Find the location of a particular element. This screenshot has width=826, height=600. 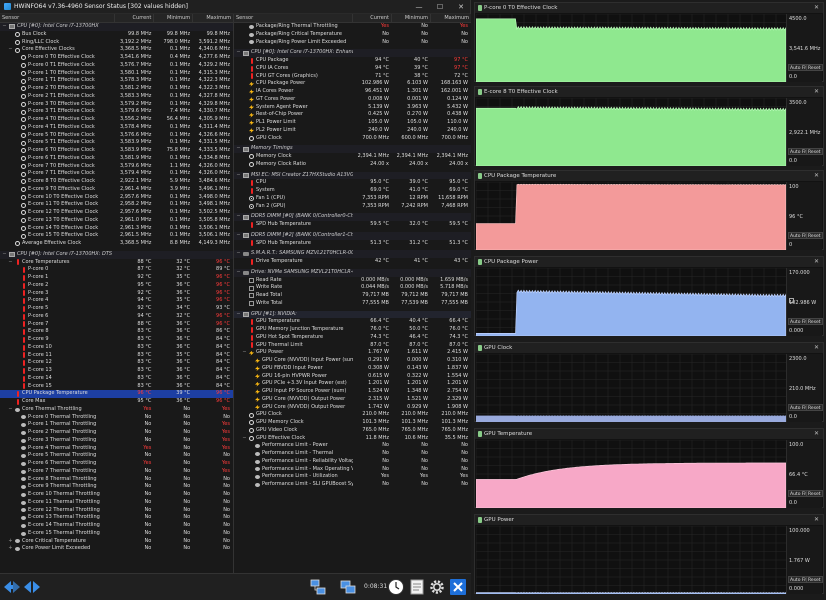

sensor-row: E-core 11 Thermal Throttling No No No is located at coordinates (116, 503).